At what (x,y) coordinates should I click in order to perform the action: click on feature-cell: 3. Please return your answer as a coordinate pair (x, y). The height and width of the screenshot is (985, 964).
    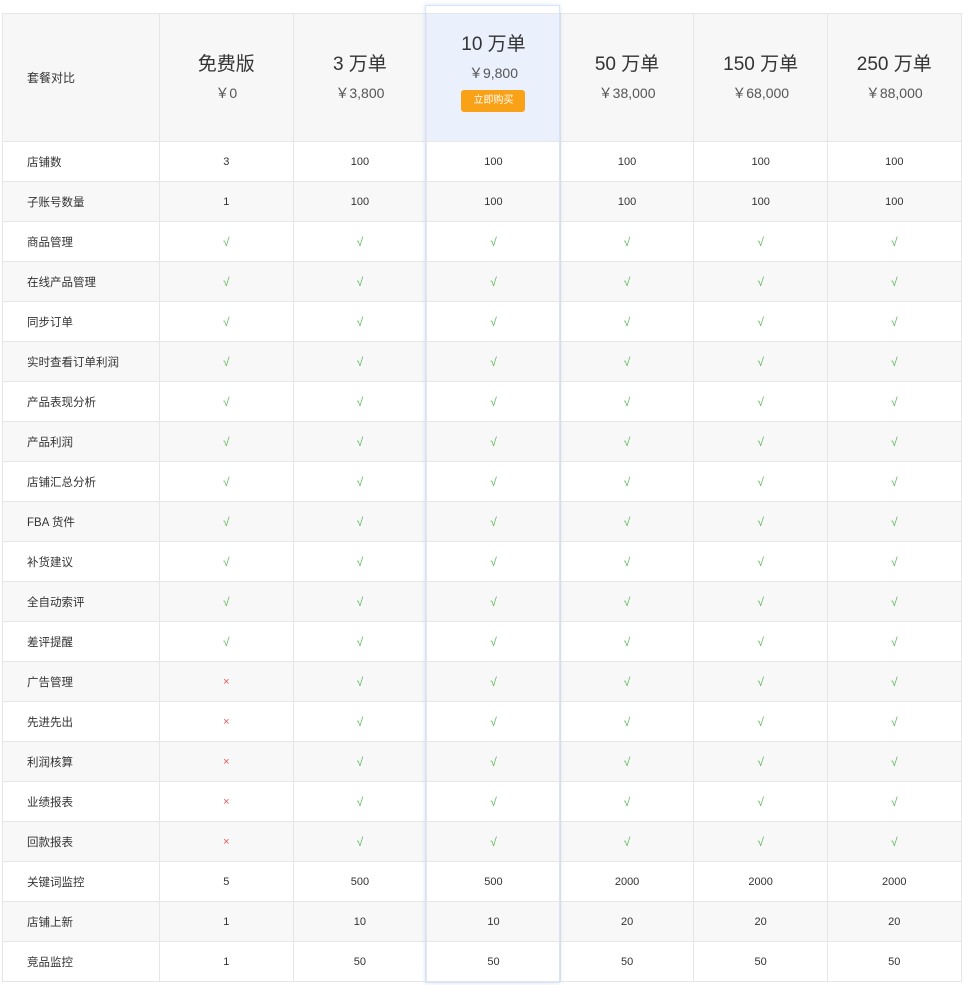
    Looking at the image, I should click on (226, 161).